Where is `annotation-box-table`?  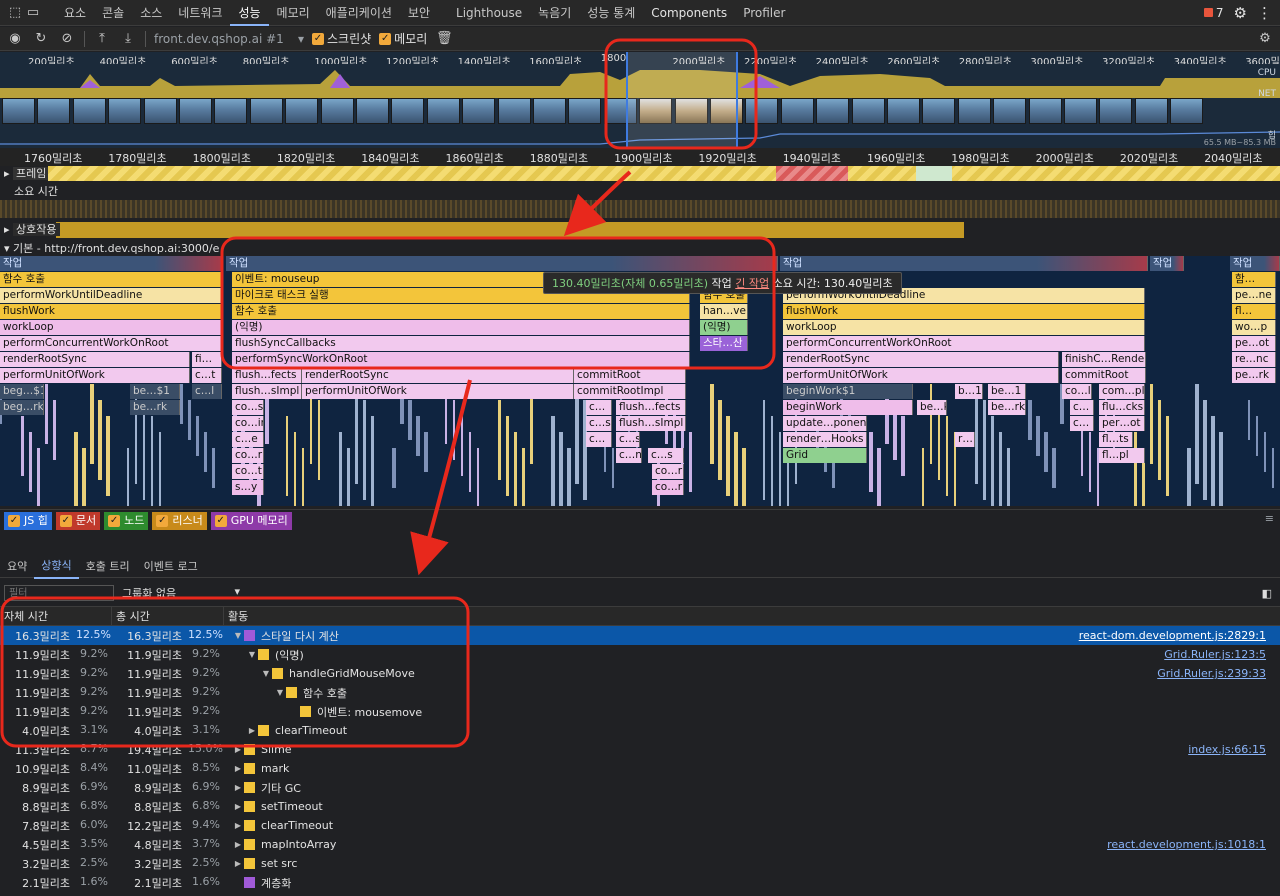 annotation-box-table is located at coordinates (235, 672).